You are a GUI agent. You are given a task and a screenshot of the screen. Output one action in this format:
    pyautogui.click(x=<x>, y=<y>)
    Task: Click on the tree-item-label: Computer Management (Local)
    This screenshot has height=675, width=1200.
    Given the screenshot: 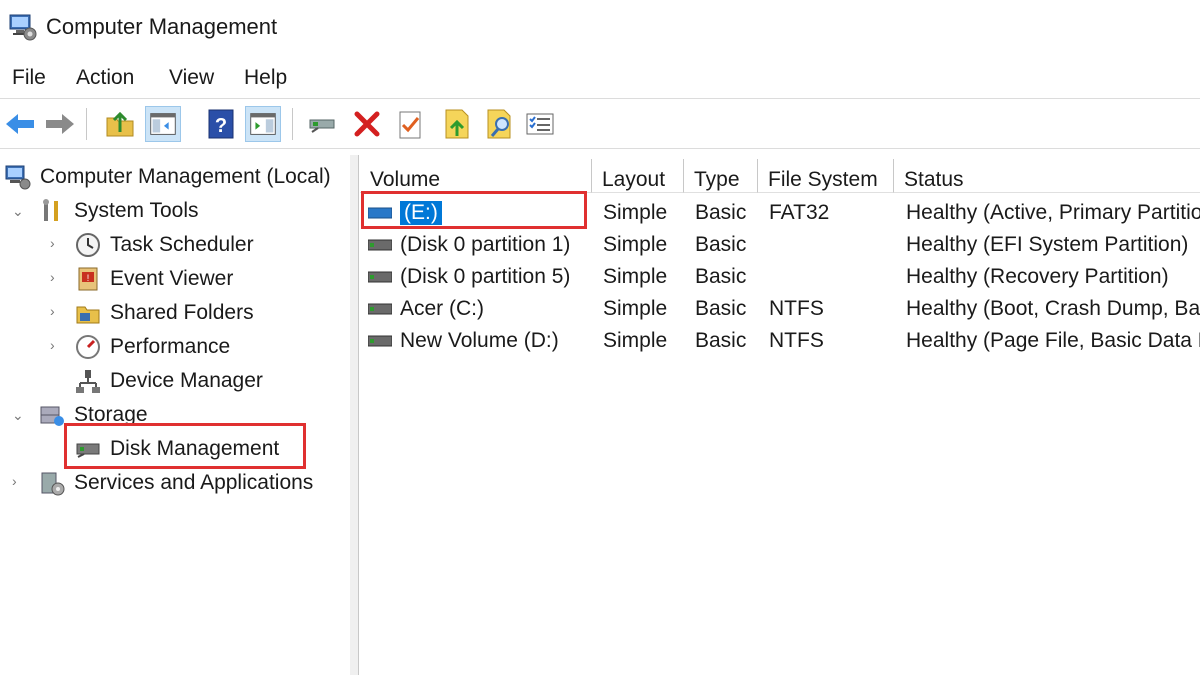 What is the action you would take?
    pyautogui.click(x=185, y=176)
    